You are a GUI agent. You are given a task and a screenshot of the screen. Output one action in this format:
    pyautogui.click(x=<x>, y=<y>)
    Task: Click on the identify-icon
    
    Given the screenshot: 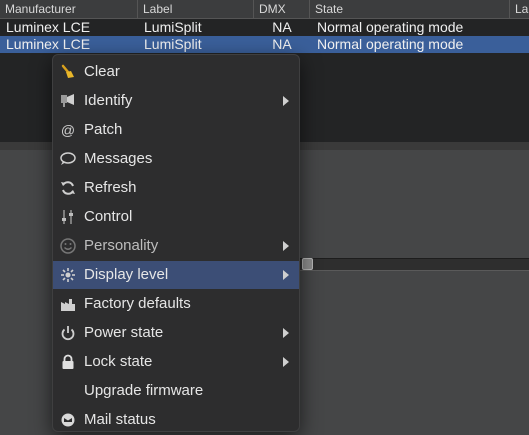 What is the action you would take?
    pyautogui.click(x=68, y=101)
    